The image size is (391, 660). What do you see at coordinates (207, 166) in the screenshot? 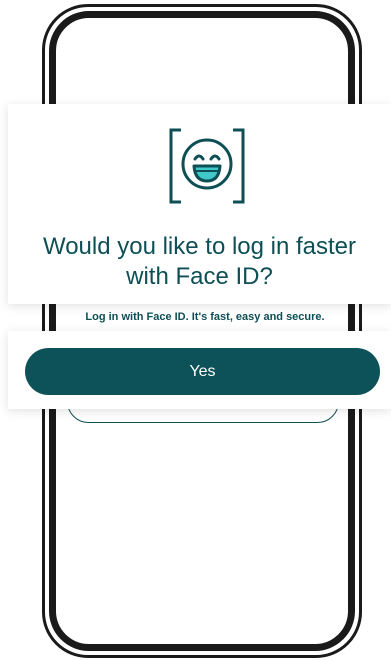
I see `face-id-smile-icon` at bounding box center [207, 166].